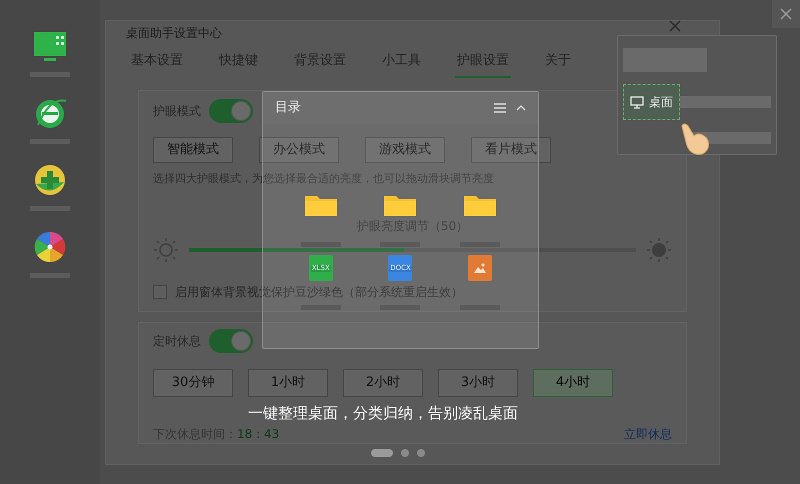 The height and width of the screenshot is (484, 800). Describe the element at coordinates (651, 102) in the screenshot. I see `desktop-chip: 桌面` at that location.